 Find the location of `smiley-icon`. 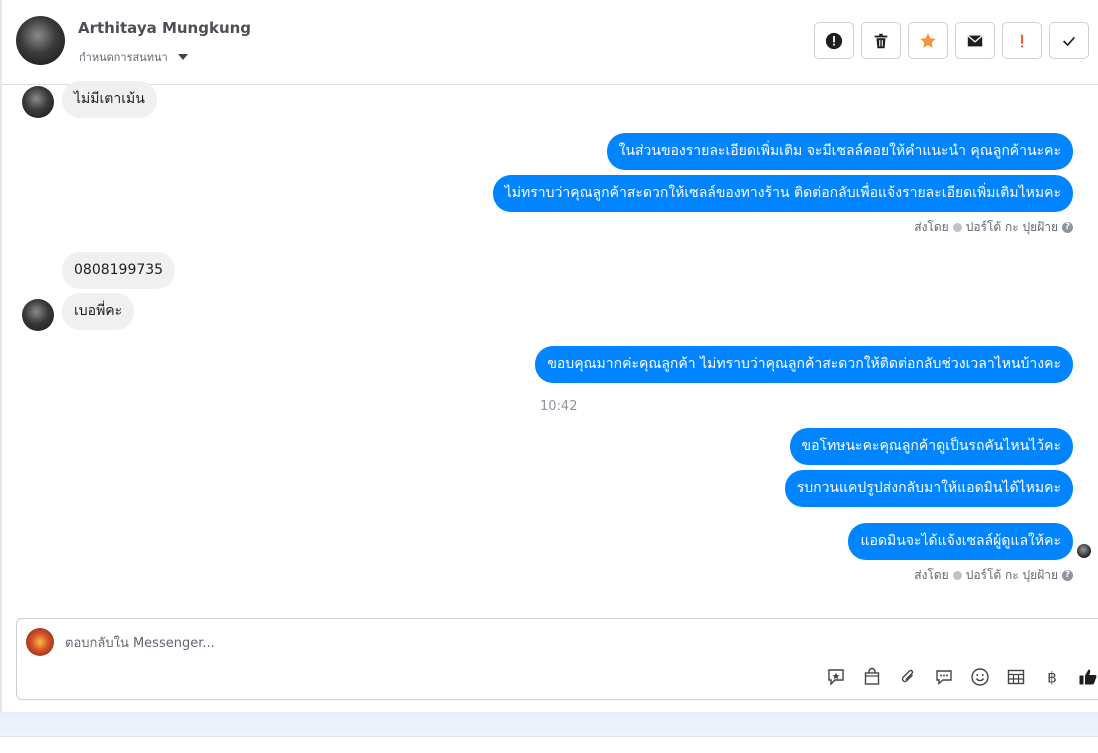

smiley-icon is located at coordinates (980, 677).